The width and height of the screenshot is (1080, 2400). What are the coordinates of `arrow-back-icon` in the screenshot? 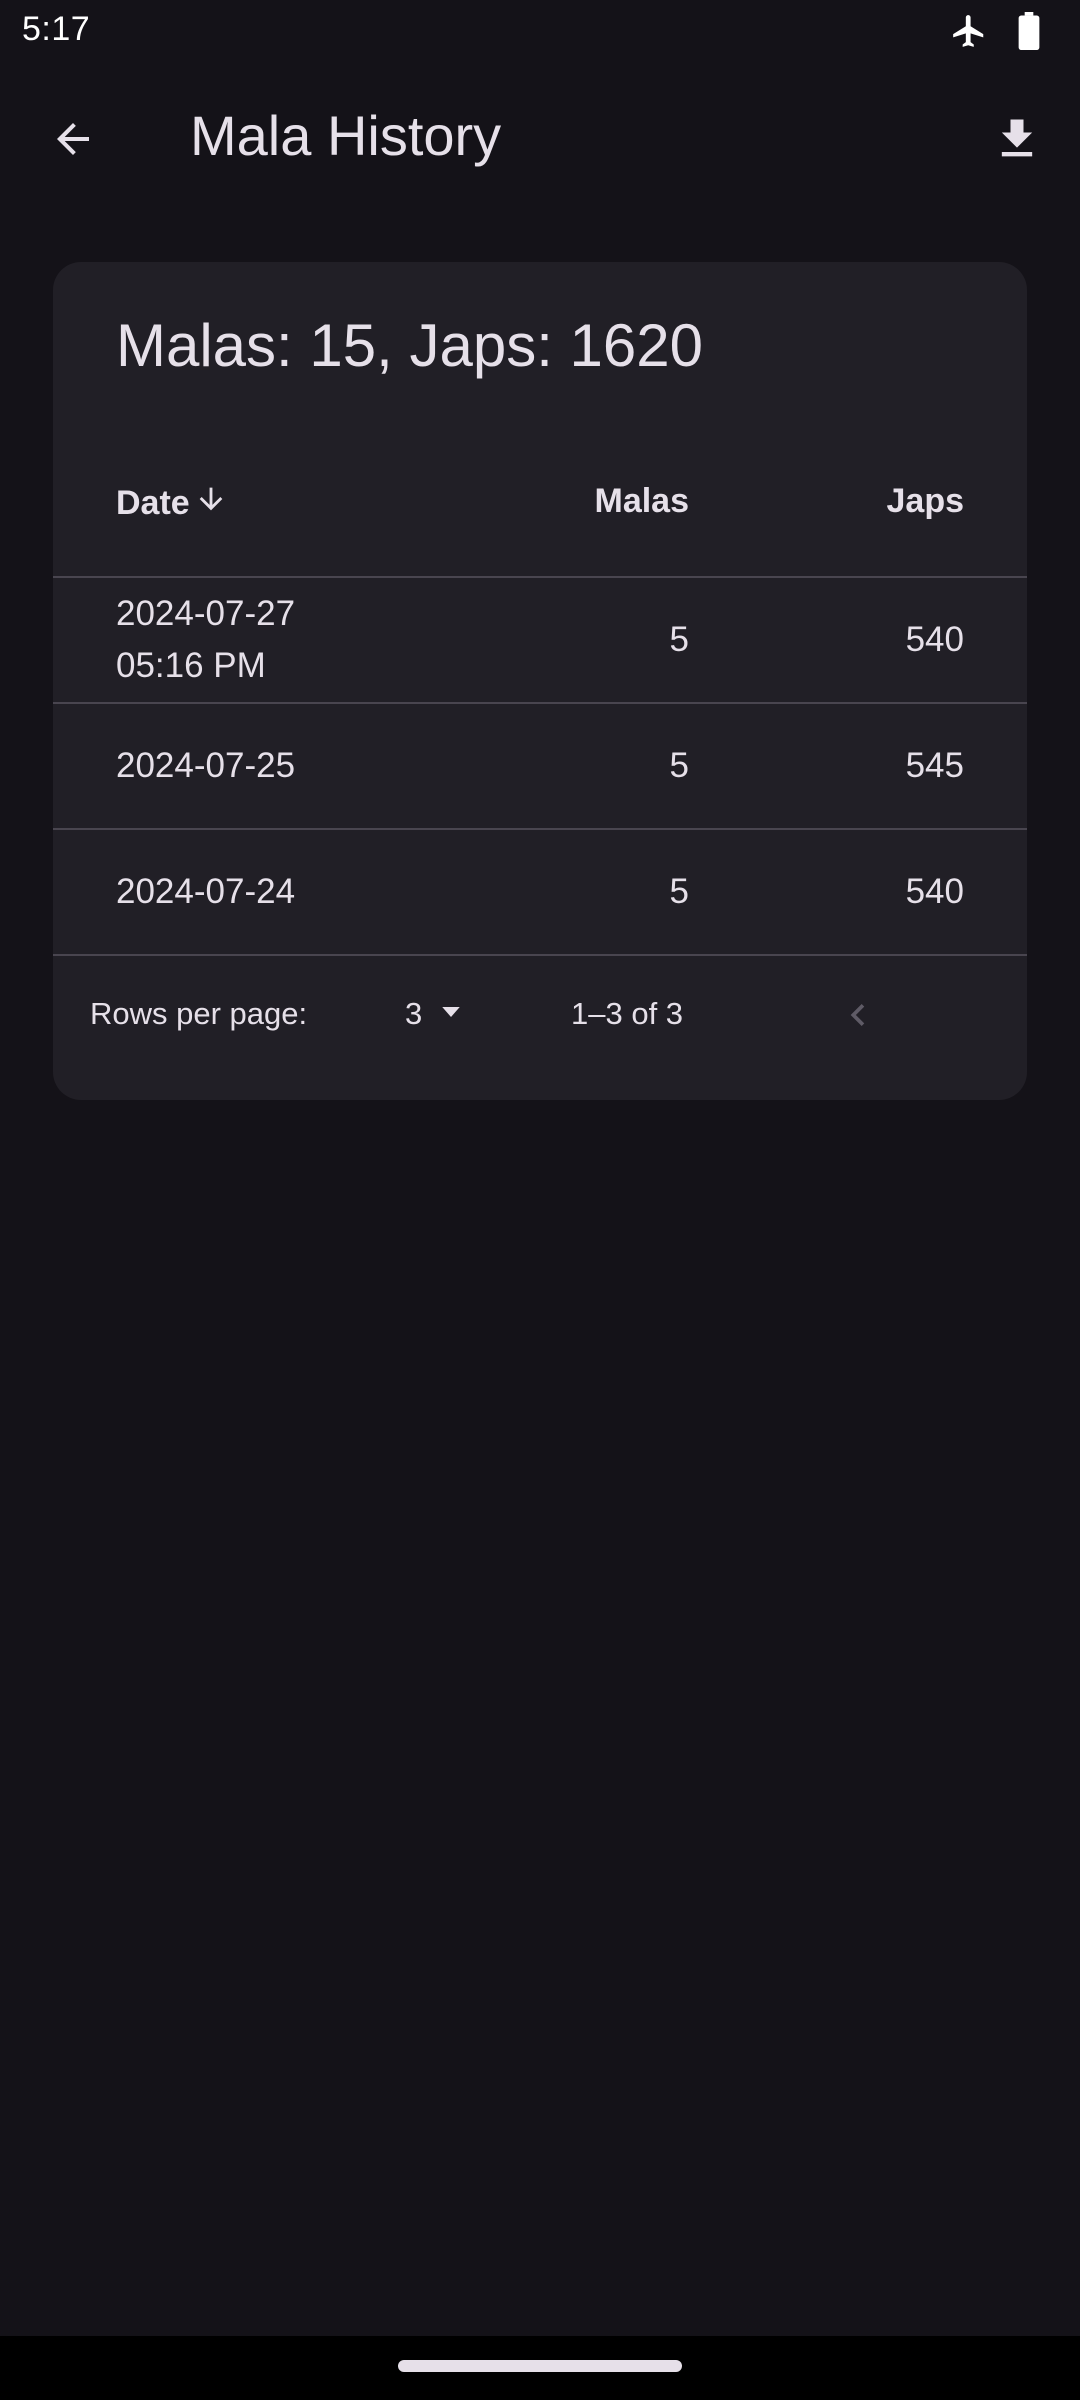 It's located at (73, 141).